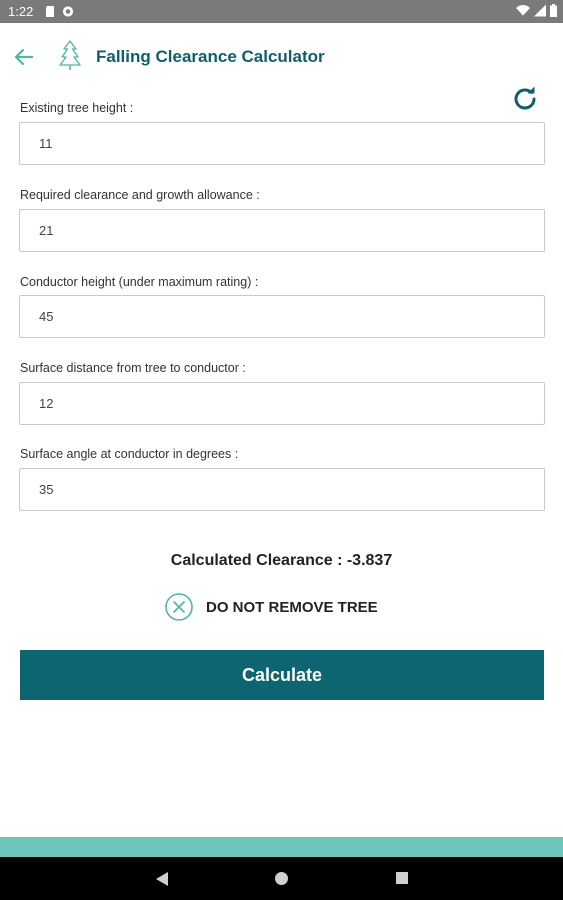 The height and width of the screenshot is (900, 563). What do you see at coordinates (68, 11) in the screenshot?
I see `sync-icon` at bounding box center [68, 11].